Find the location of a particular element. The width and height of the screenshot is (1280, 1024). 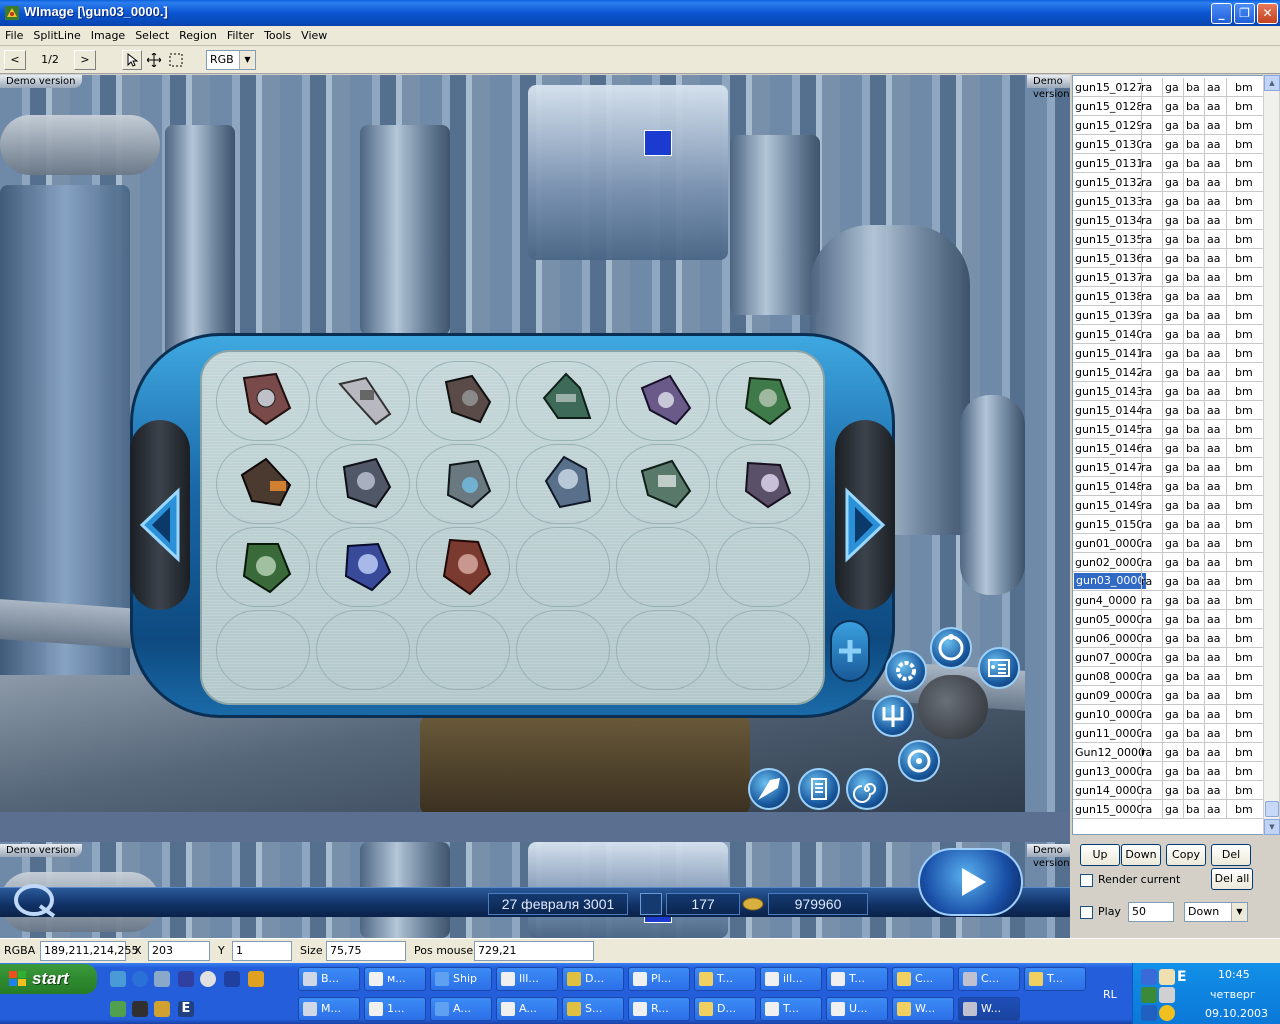

scroll-up-icon: ▲ is located at coordinates (1272, 83).